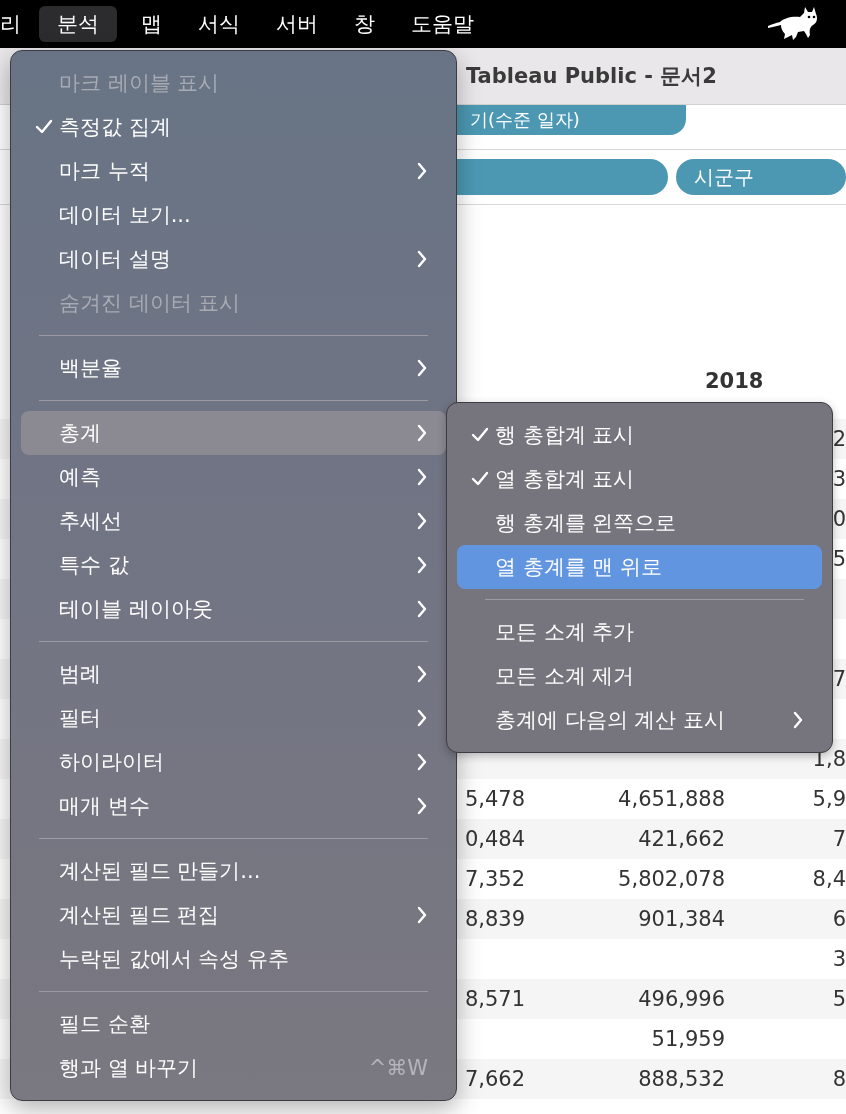 This screenshot has width=846, height=1114. Describe the element at coordinates (839, 1079) in the screenshot. I see `table-cell: 8` at that location.